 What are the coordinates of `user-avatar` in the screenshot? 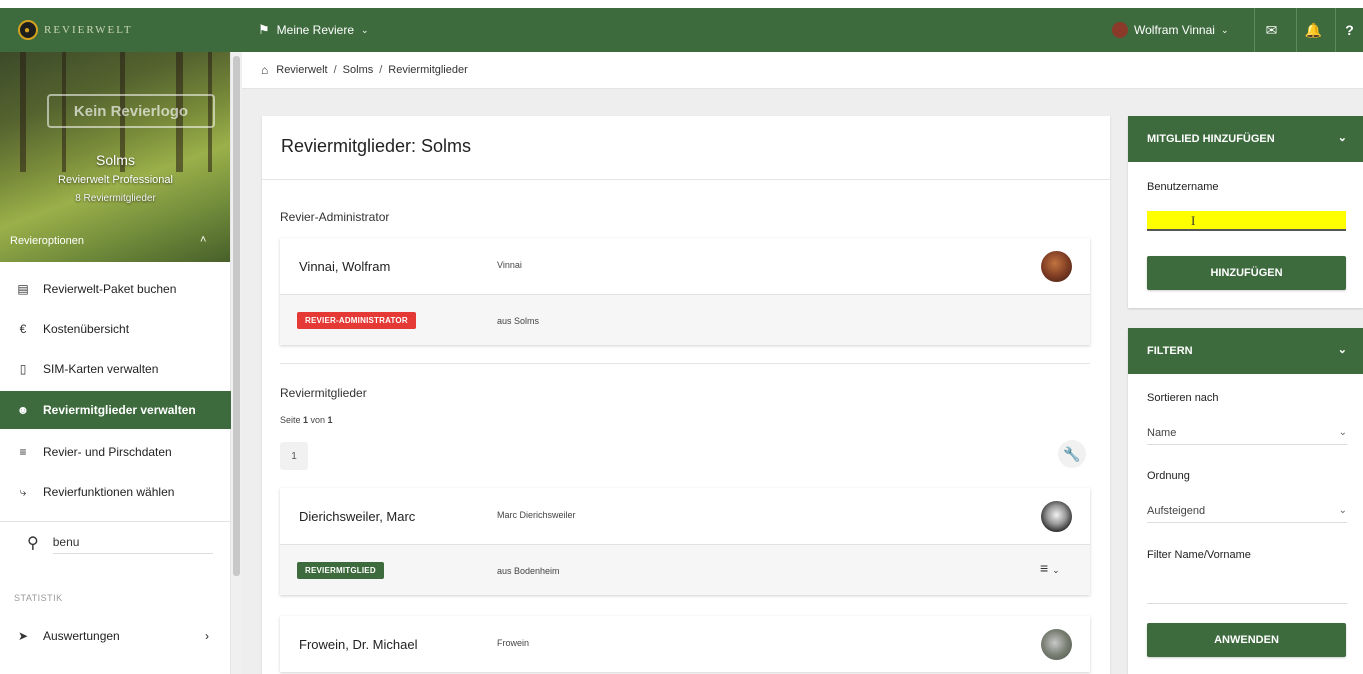 It's located at (1120, 30).